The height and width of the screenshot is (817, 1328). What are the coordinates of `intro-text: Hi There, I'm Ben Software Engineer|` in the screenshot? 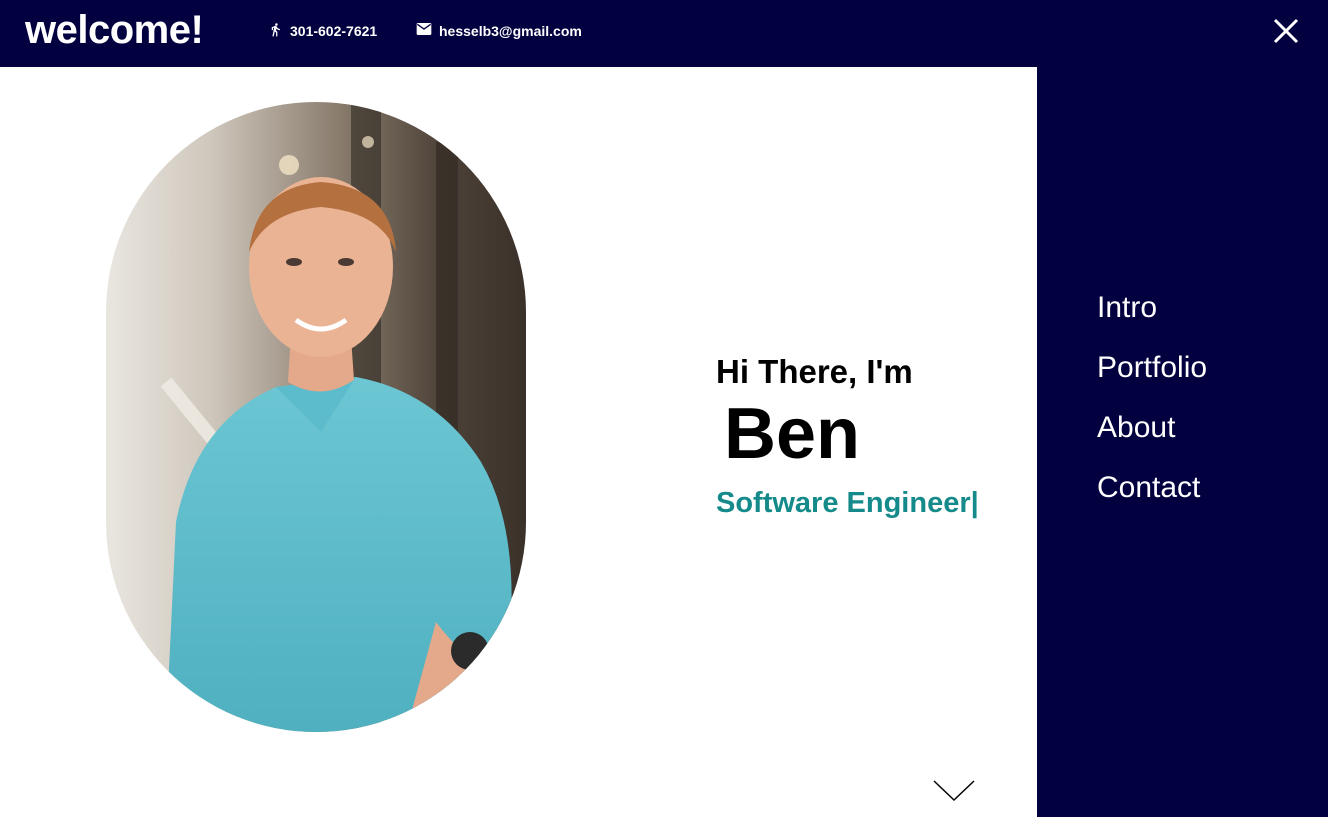 It's located at (847, 436).